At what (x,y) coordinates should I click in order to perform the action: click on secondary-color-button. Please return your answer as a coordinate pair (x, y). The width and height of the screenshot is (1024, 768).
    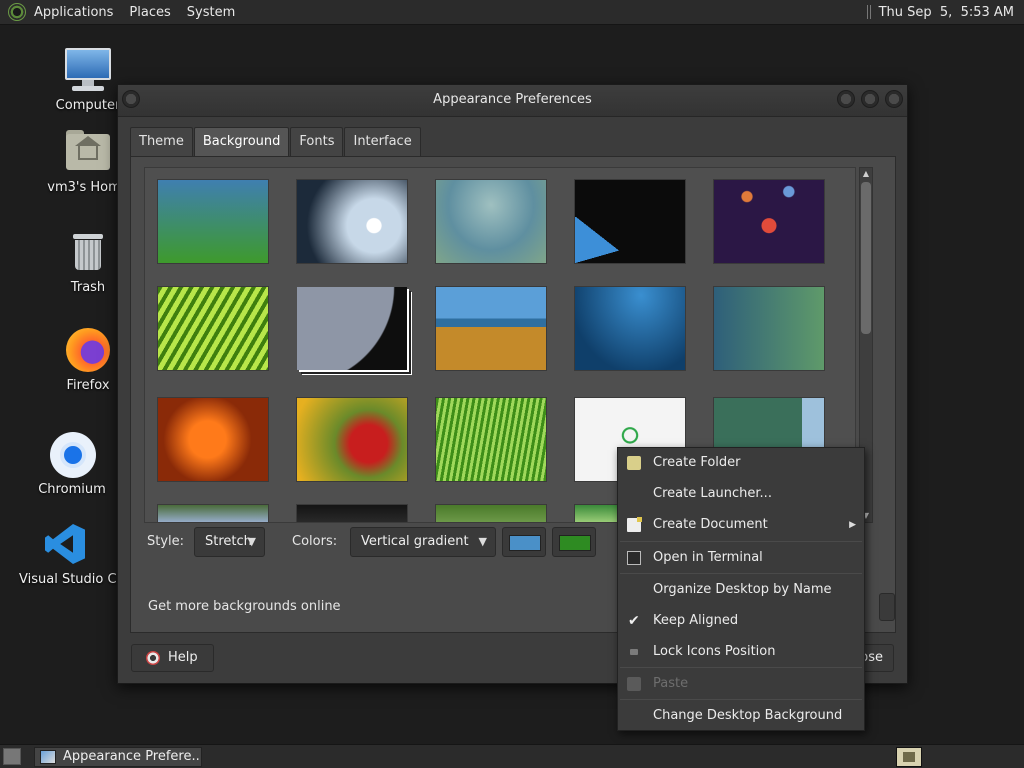
    Looking at the image, I should click on (574, 542).